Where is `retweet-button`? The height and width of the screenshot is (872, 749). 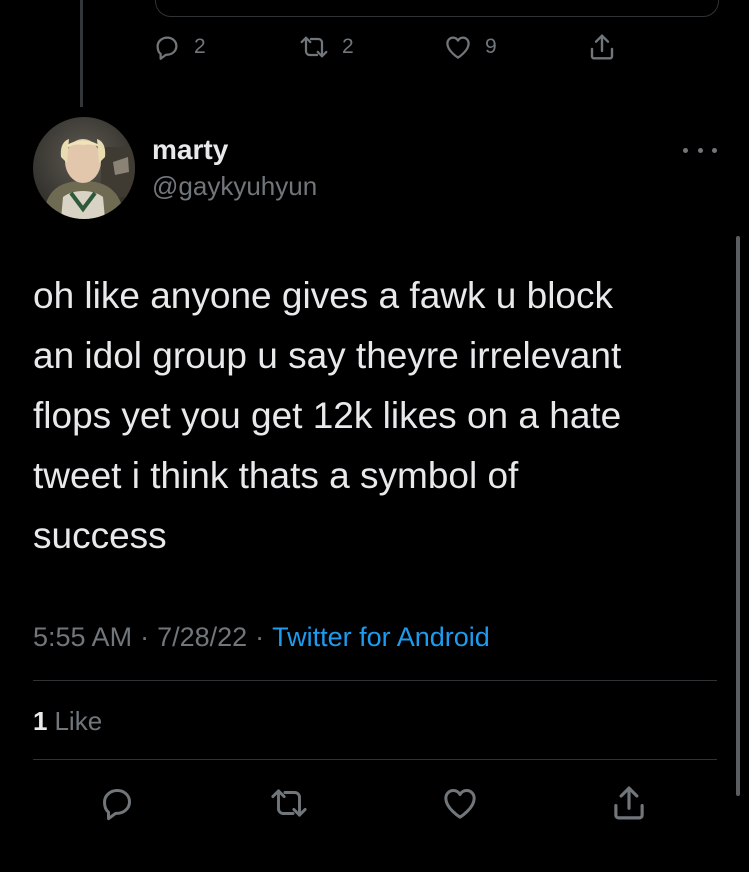 retweet-button is located at coordinates (289, 805).